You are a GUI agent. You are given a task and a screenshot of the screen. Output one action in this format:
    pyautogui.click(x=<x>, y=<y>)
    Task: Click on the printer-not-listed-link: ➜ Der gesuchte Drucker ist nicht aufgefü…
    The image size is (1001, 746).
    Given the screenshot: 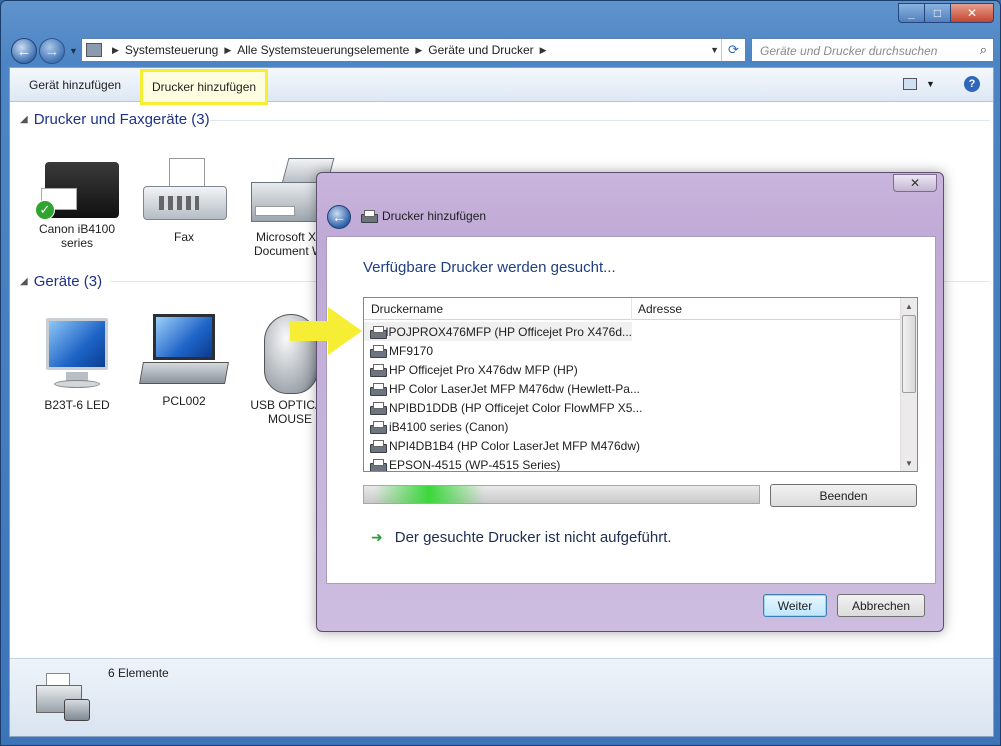 What is the action you would take?
    pyautogui.click(x=521, y=537)
    